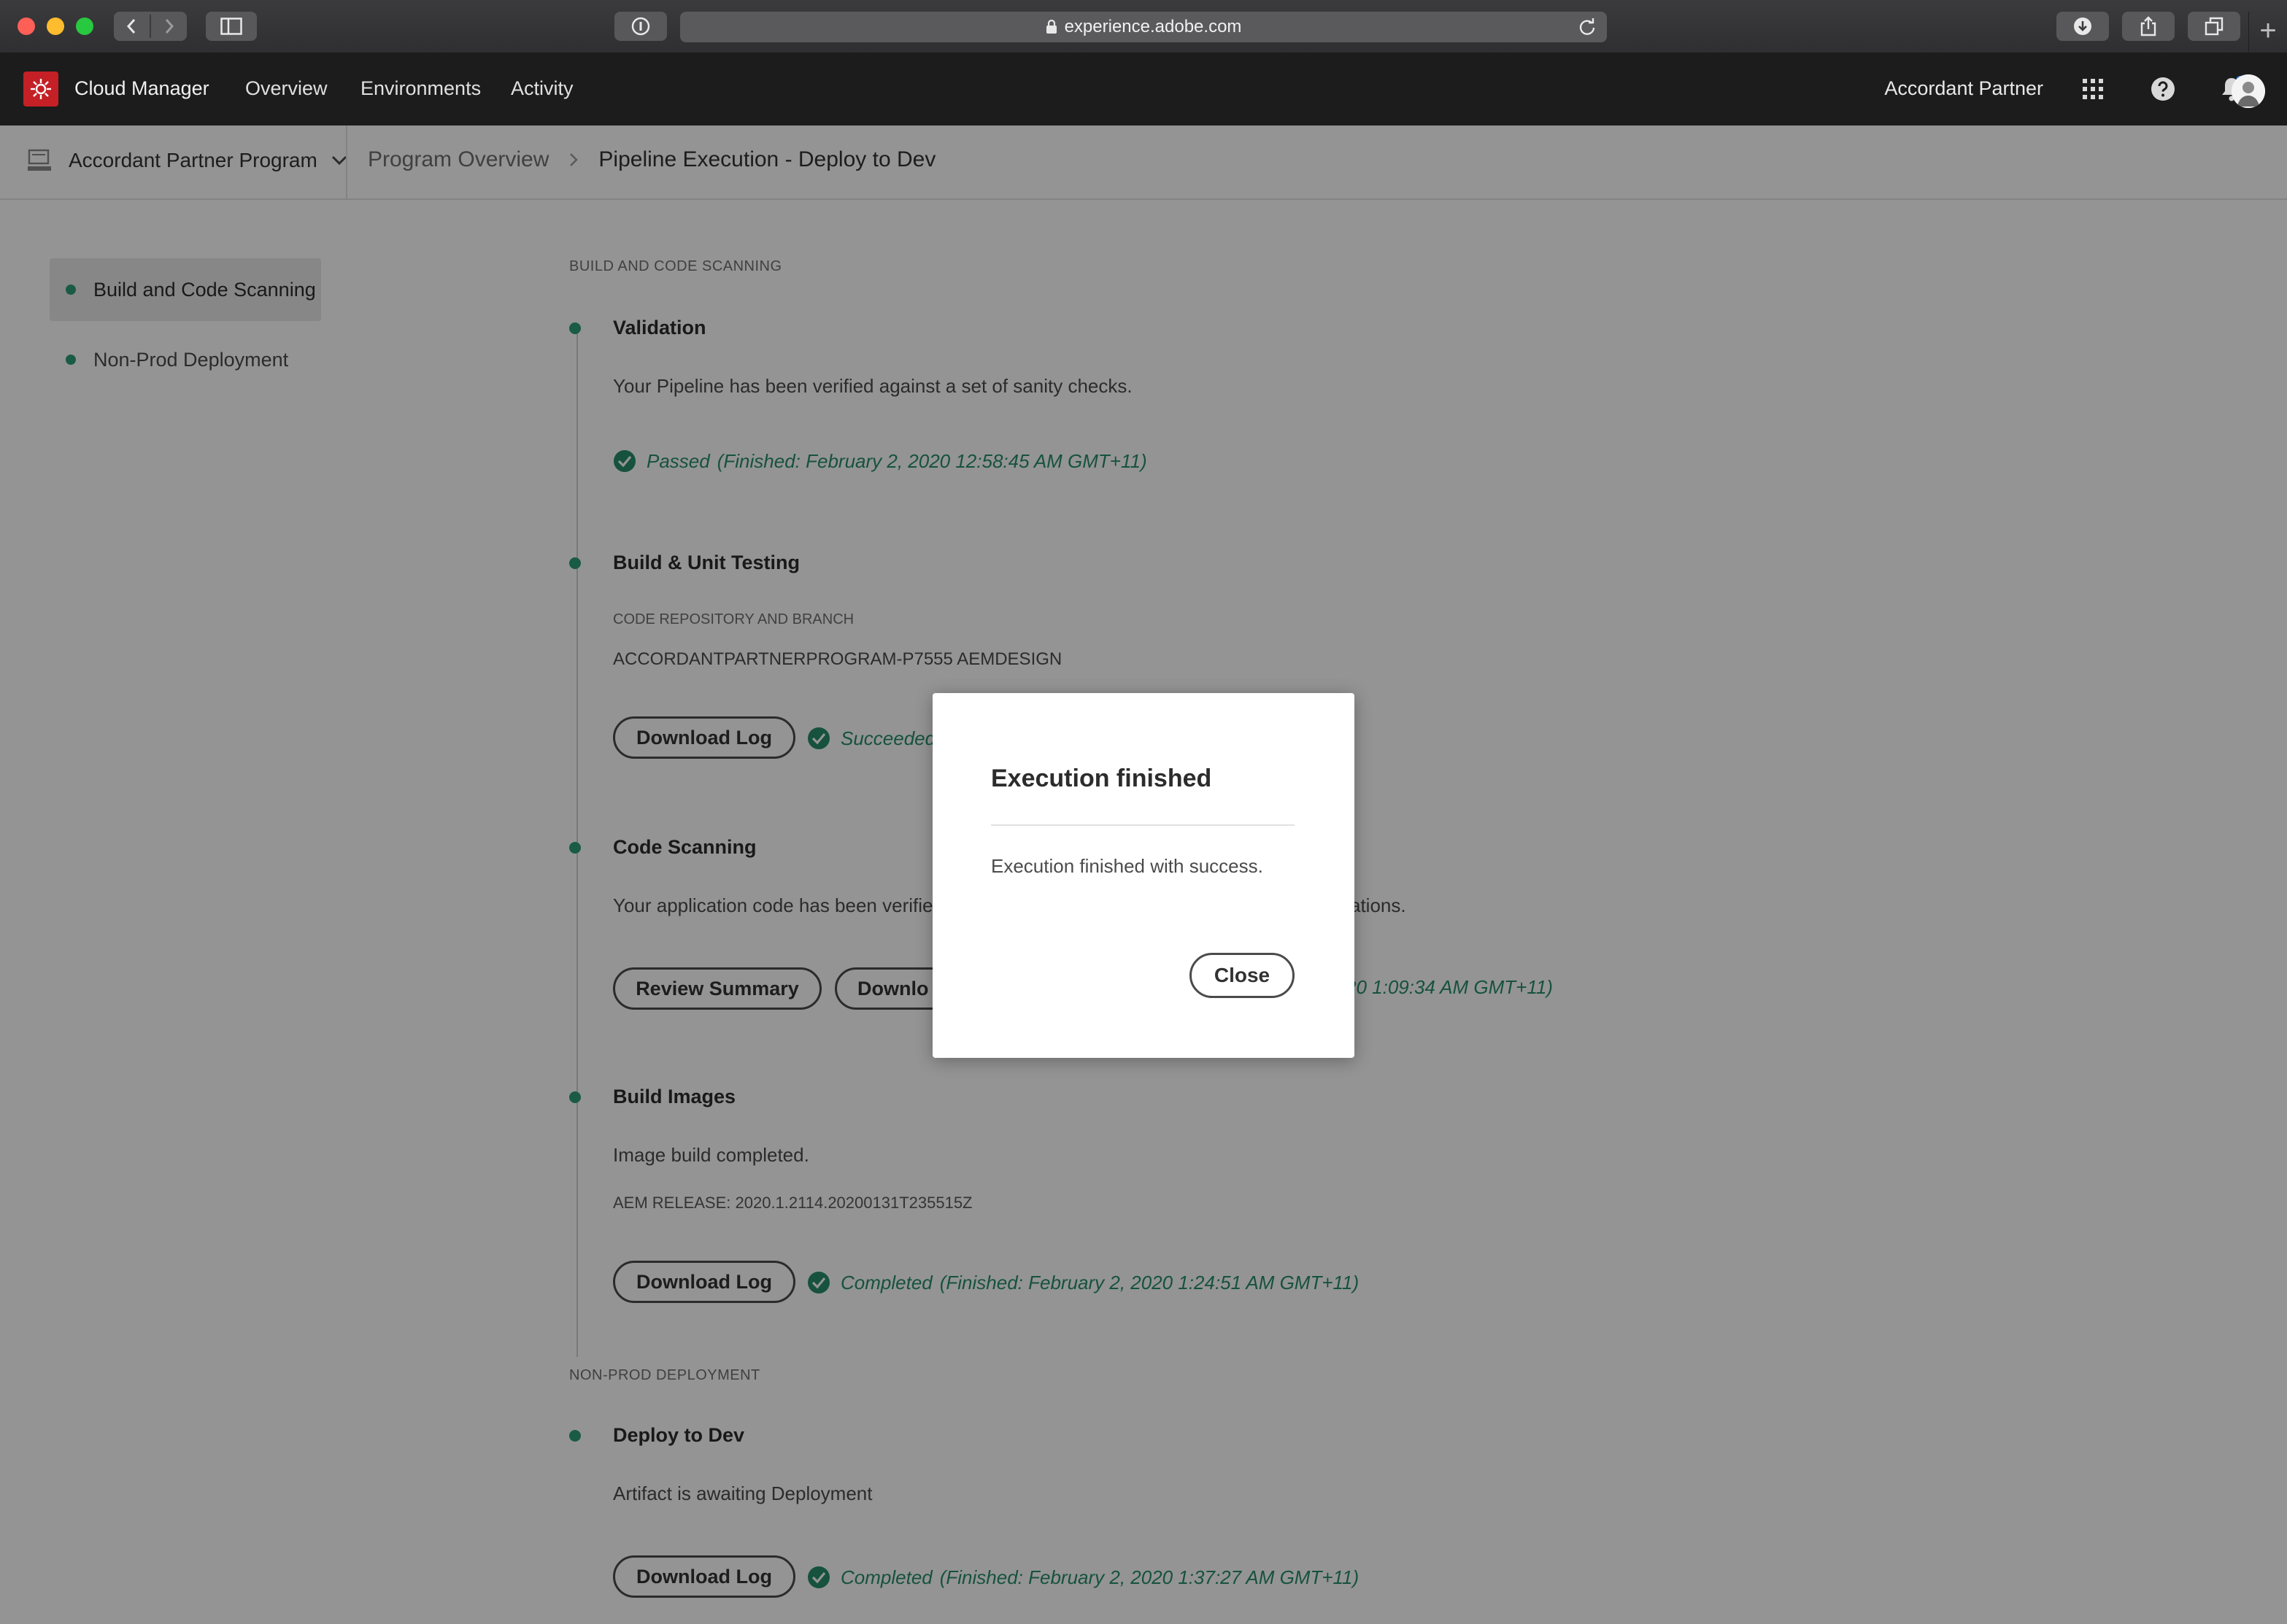  I want to click on user-avatar-icon, so click(2248, 91).